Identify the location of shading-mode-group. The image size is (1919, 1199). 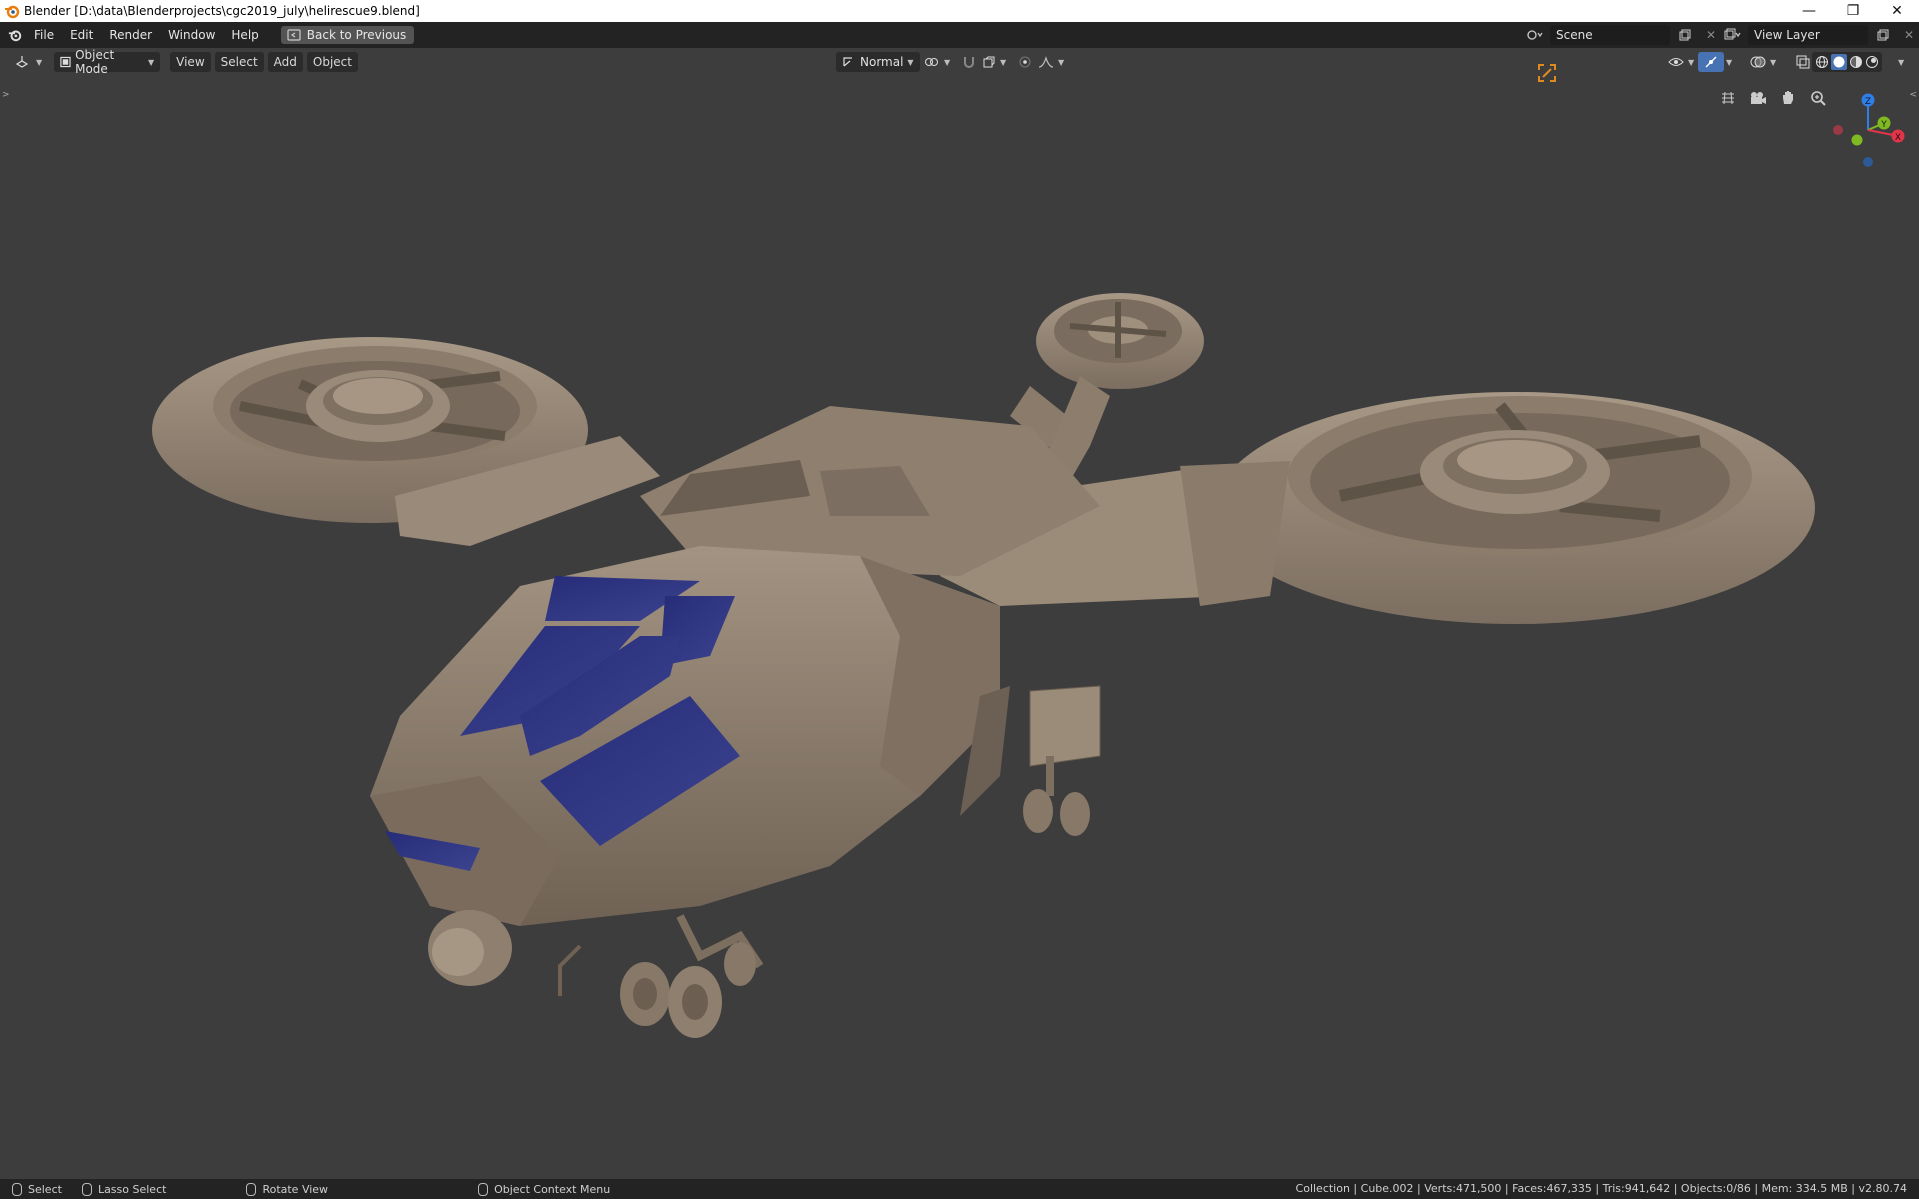
(1847, 62).